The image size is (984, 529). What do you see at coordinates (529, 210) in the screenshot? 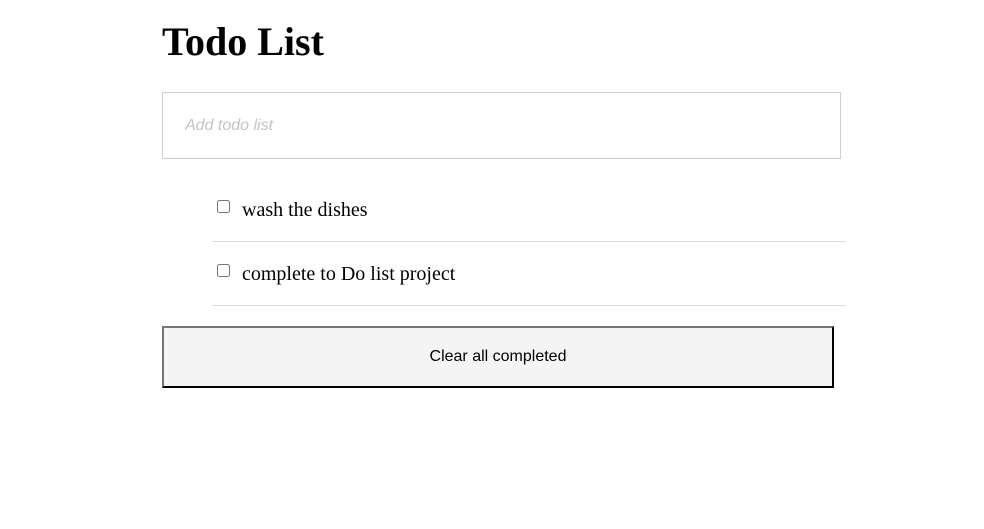
I see `todo-item: wash the dishes` at bounding box center [529, 210].